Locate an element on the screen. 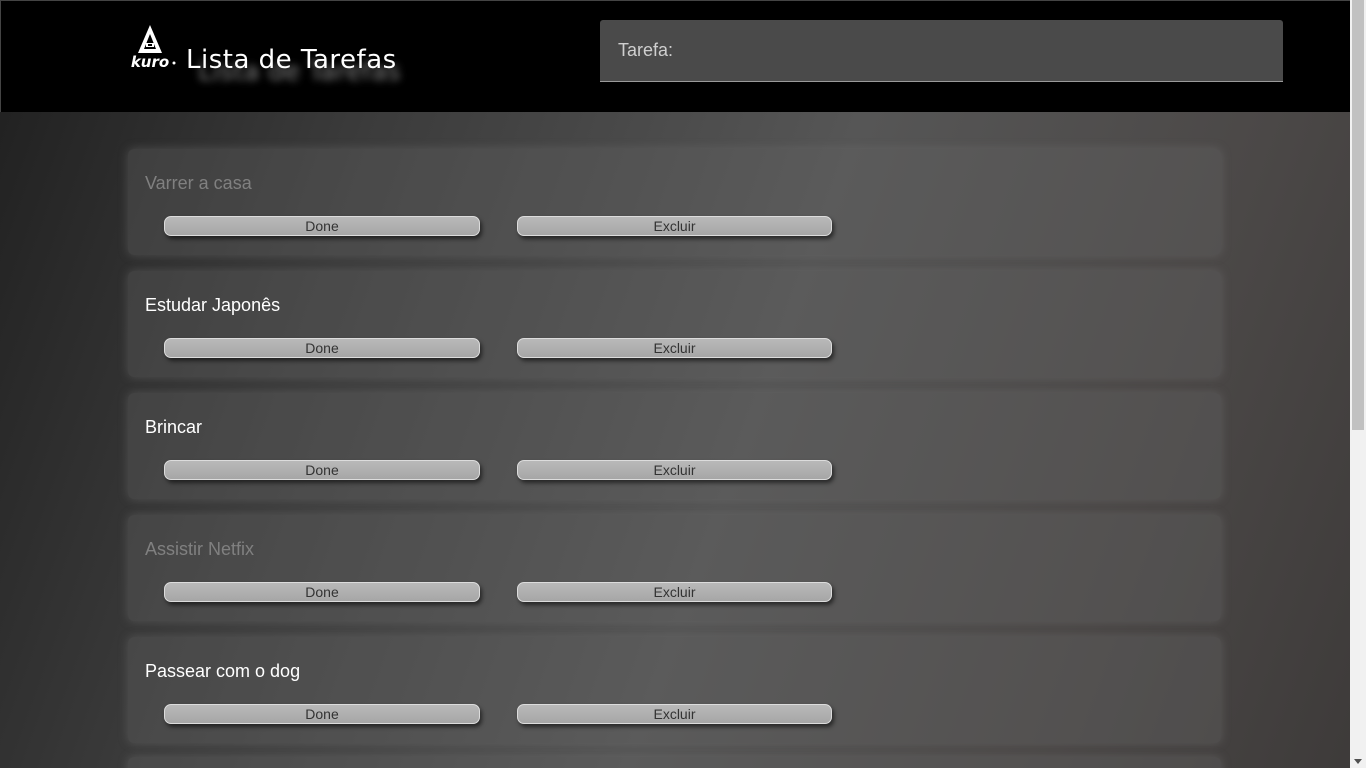 This screenshot has width=1366, height=768. task-title: Varrer a casa is located at coordinates (198, 183).